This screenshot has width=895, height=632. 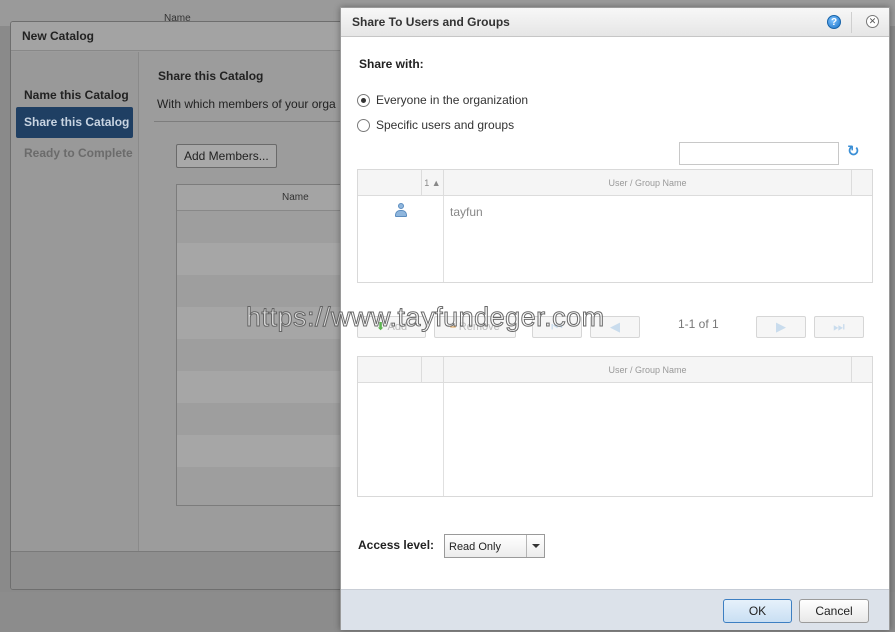 I want to click on access-level-dropdown-toggle, so click(x=535, y=546).